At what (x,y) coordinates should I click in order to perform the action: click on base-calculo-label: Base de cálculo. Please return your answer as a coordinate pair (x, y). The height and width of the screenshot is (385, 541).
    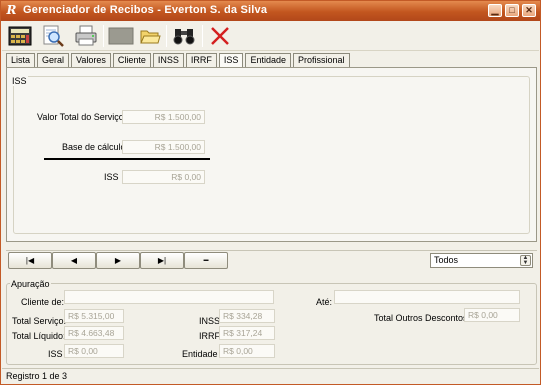
    Looking at the image, I should click on (94, 147).